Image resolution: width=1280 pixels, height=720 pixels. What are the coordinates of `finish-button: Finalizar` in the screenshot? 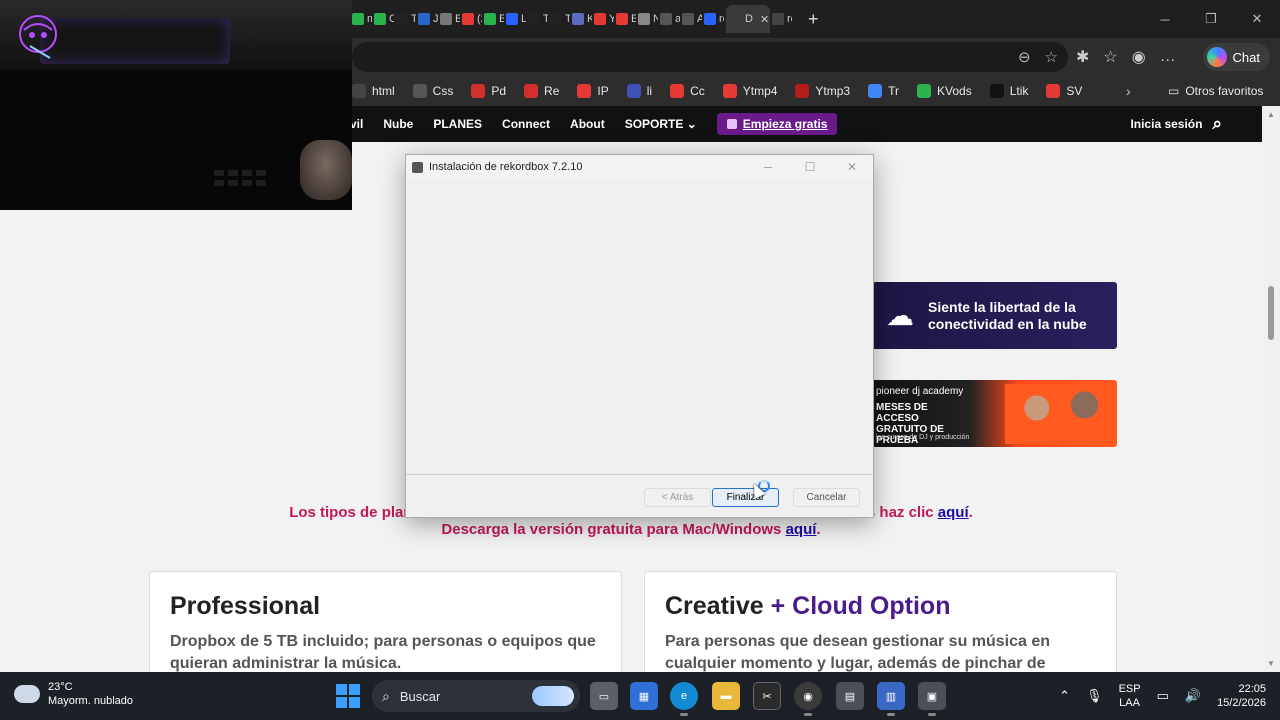 It's located at (745, 497).